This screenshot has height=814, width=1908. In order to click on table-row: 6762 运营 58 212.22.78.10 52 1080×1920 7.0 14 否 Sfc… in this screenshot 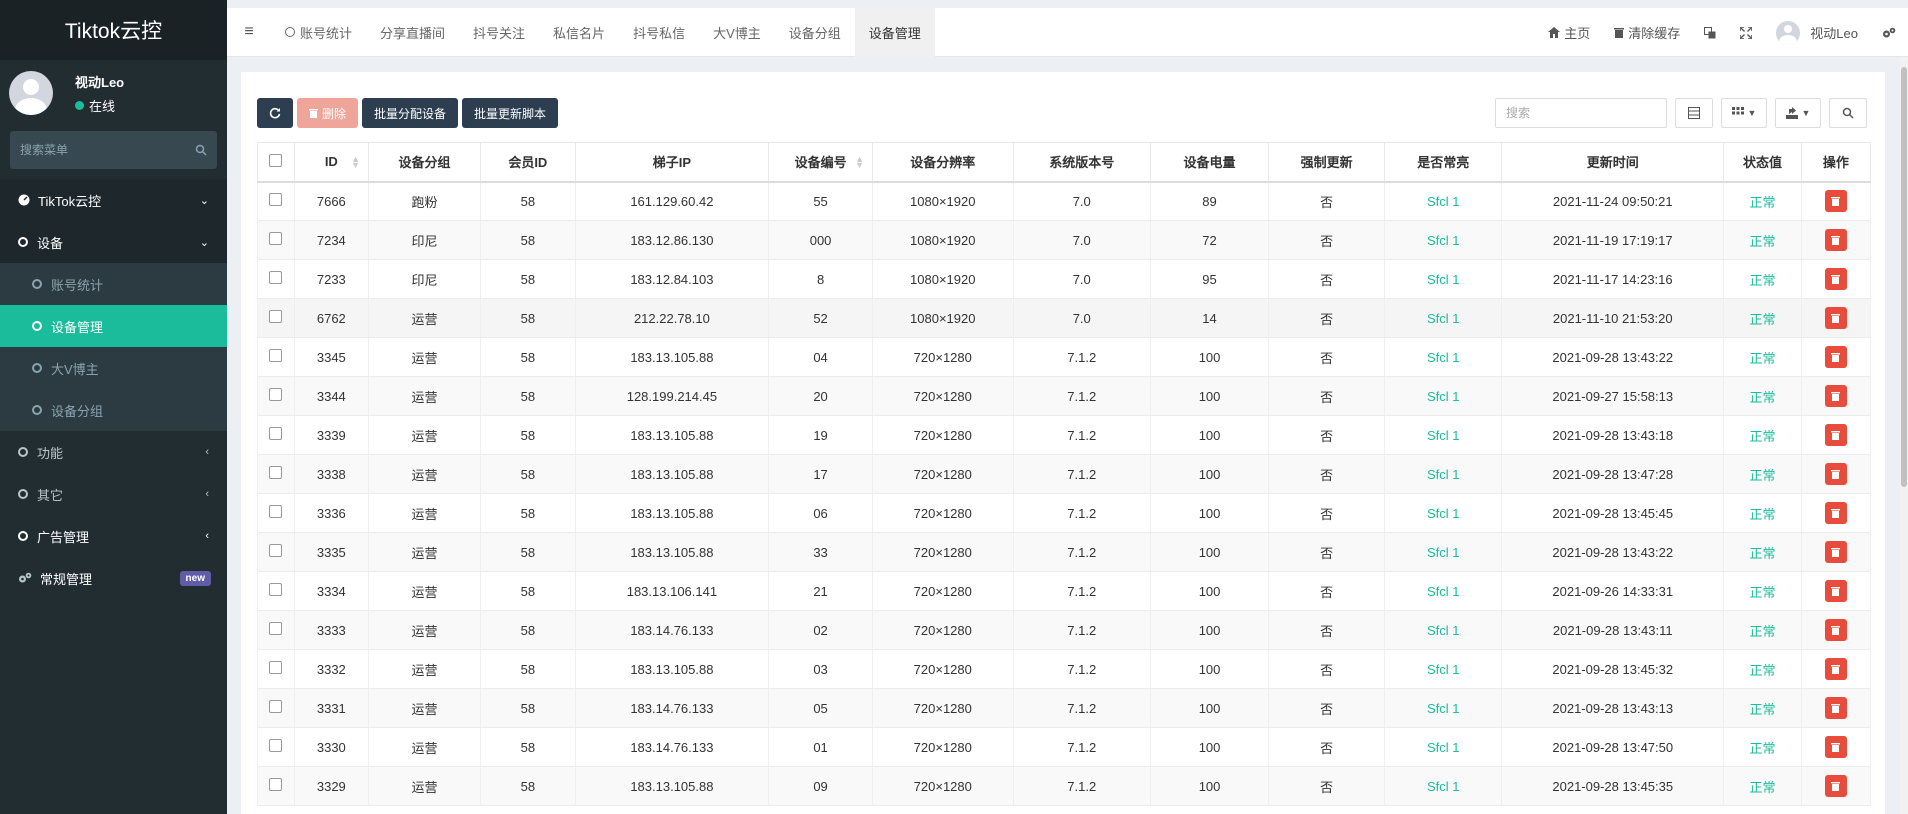, I will do `click(1064, 318)`.